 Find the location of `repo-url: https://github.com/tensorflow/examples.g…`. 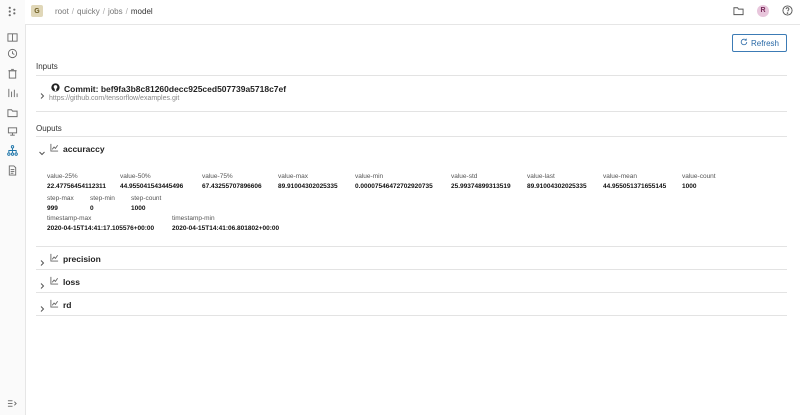

repo-url: https://github.com/tensorflow/examples.g… is located at coordinates (114, 98).